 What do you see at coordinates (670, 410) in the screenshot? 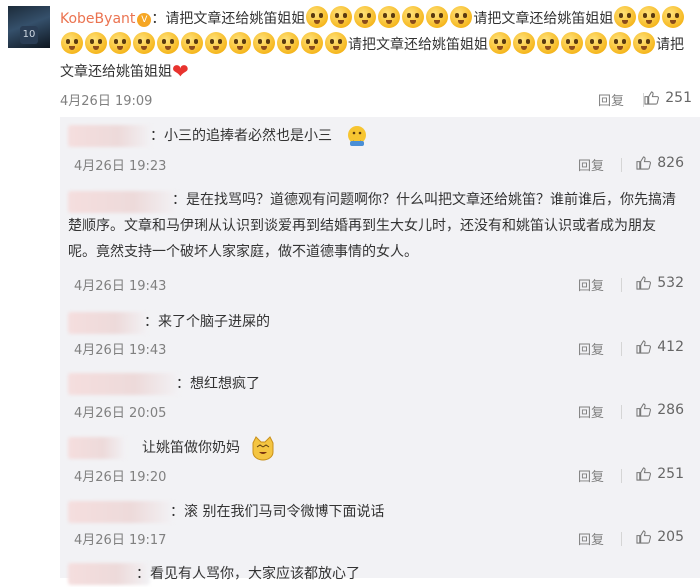
I see `like-count: 286` at bounding box center [670, 410].